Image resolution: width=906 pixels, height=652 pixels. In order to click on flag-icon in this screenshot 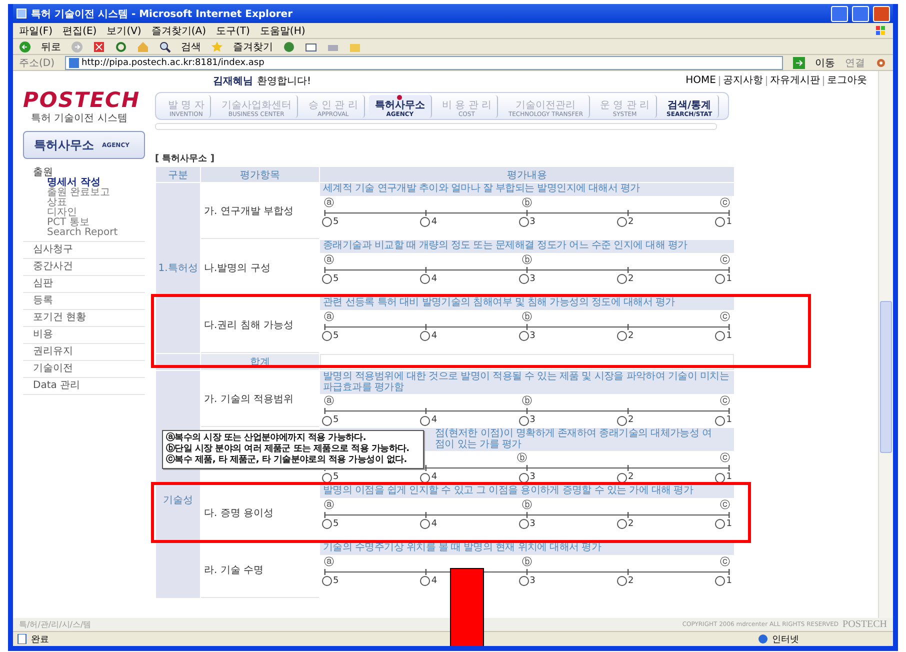, I will do `click(881, 30)`.